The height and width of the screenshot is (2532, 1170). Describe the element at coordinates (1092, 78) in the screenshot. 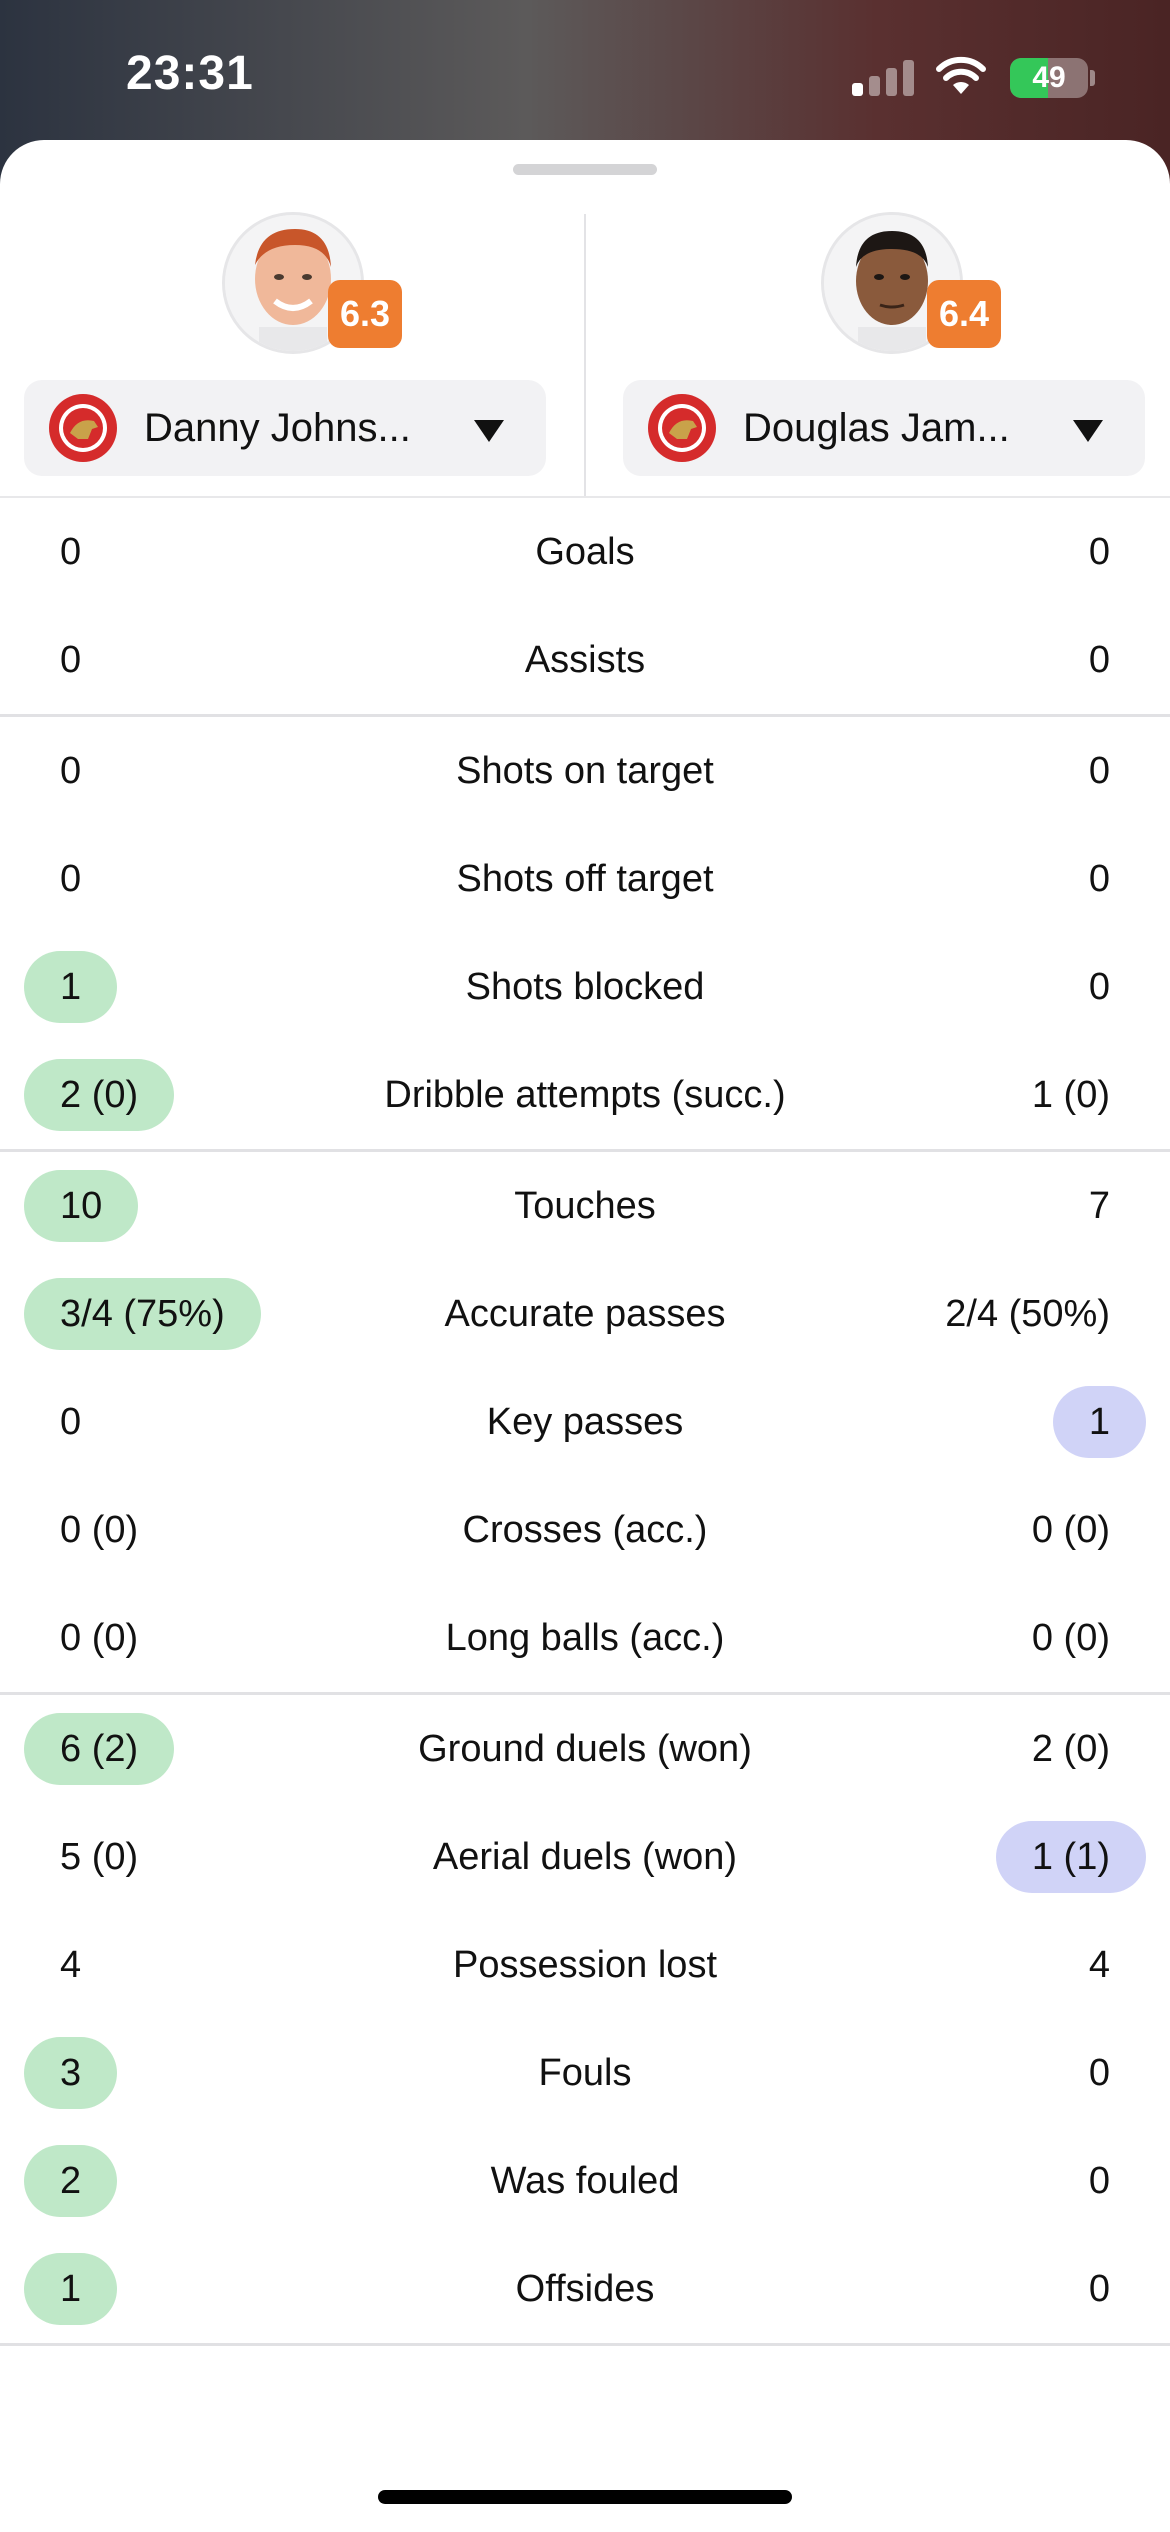

I see `battery-tip` at that location.